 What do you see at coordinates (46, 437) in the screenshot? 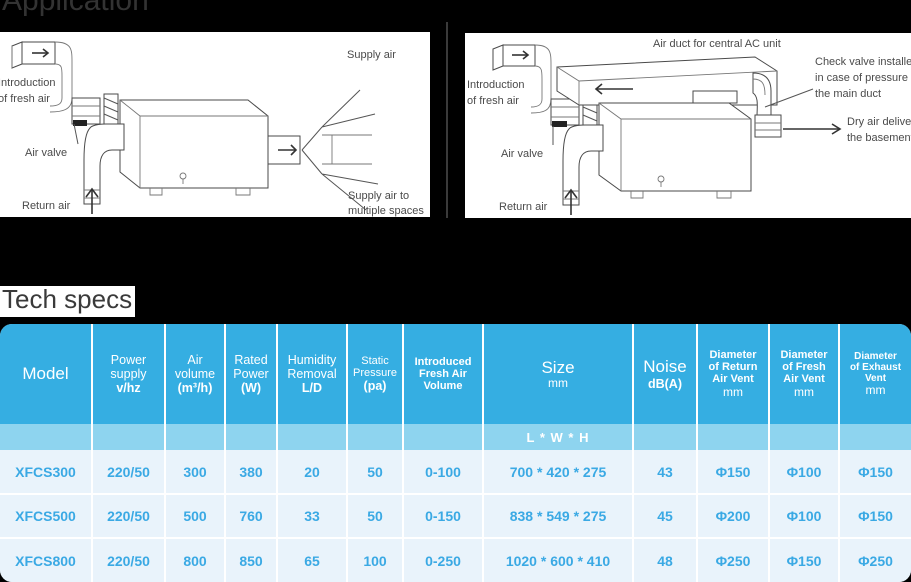
I see `subheader-model` at bounding box center [46, 437].